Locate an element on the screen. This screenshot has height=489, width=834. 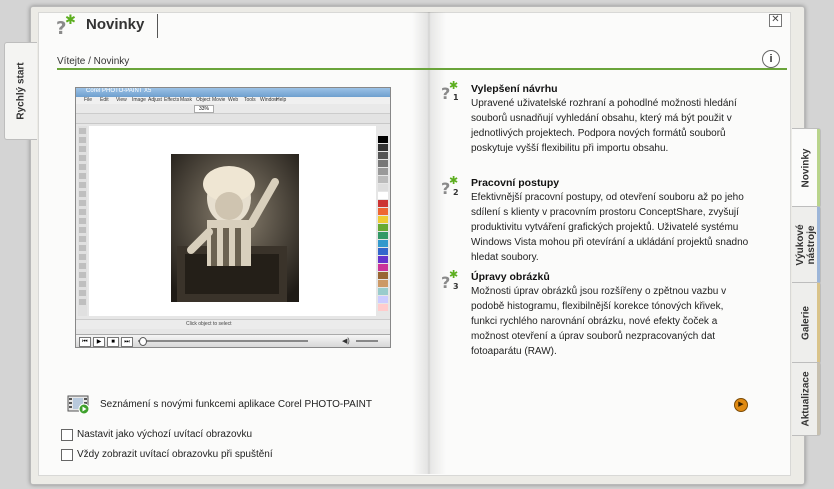
default-welcome-label: Nastavit jako výchozí uvítací obrazovku is located at coordinates (164, 434).